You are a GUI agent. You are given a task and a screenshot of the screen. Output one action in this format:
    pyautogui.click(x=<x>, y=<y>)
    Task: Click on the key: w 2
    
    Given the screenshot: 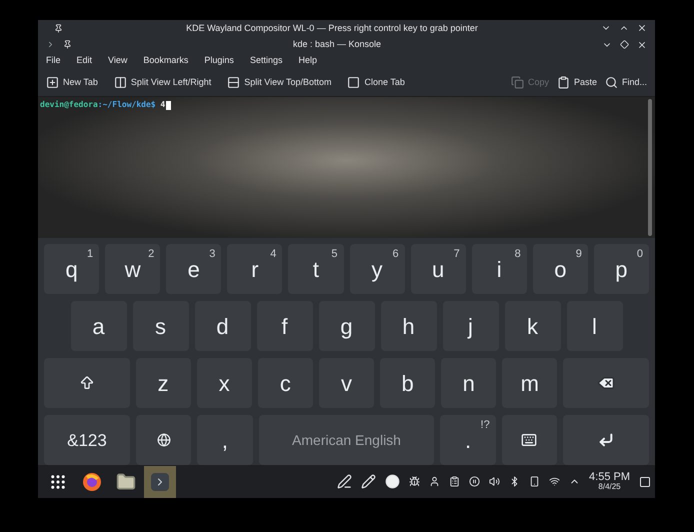 What is the action you would take?
    pyautogui.click(x=132, y=269)
    